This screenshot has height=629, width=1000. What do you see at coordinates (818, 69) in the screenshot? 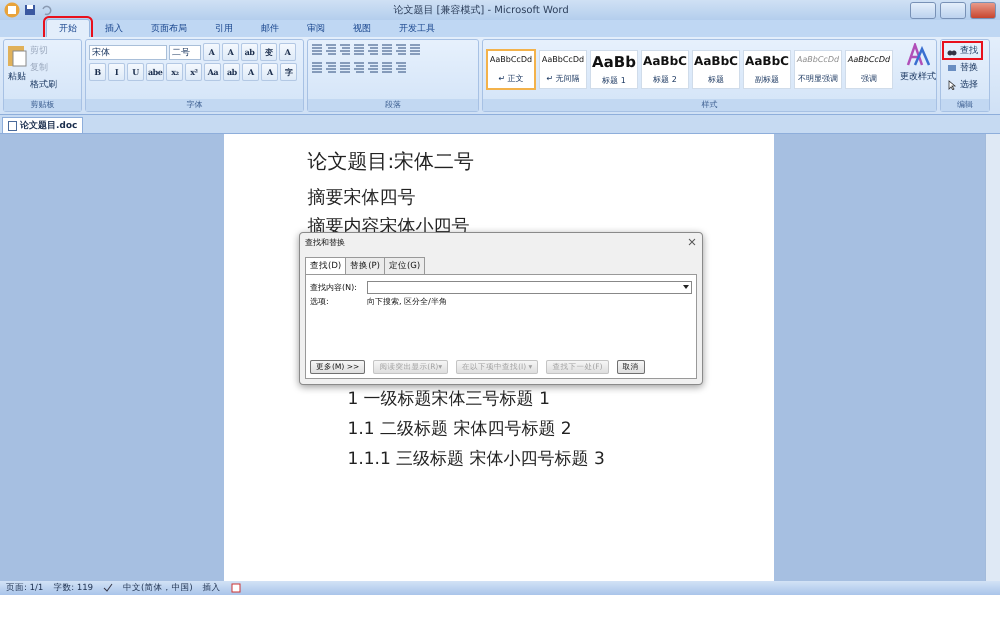
I see `style-card: AaBbCcDd 不明显强调` at bounding box center [818, 69].